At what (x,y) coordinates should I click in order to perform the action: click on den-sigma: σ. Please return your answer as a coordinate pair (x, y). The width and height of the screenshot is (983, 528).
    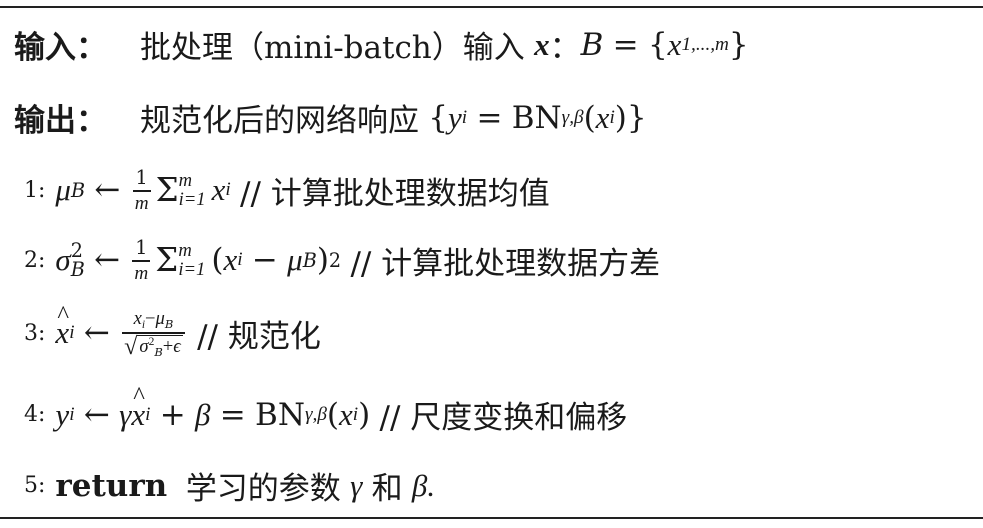
    Looking at the image, I should click on (144, 346).